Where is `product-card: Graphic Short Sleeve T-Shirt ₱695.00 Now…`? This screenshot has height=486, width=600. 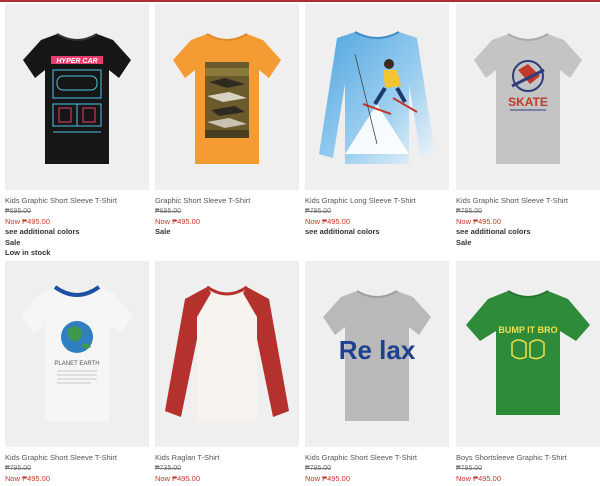 product-card: Graphic Short Sleeve T-Shirt ₱695.00 Now… is located at coordinates (227, 121).